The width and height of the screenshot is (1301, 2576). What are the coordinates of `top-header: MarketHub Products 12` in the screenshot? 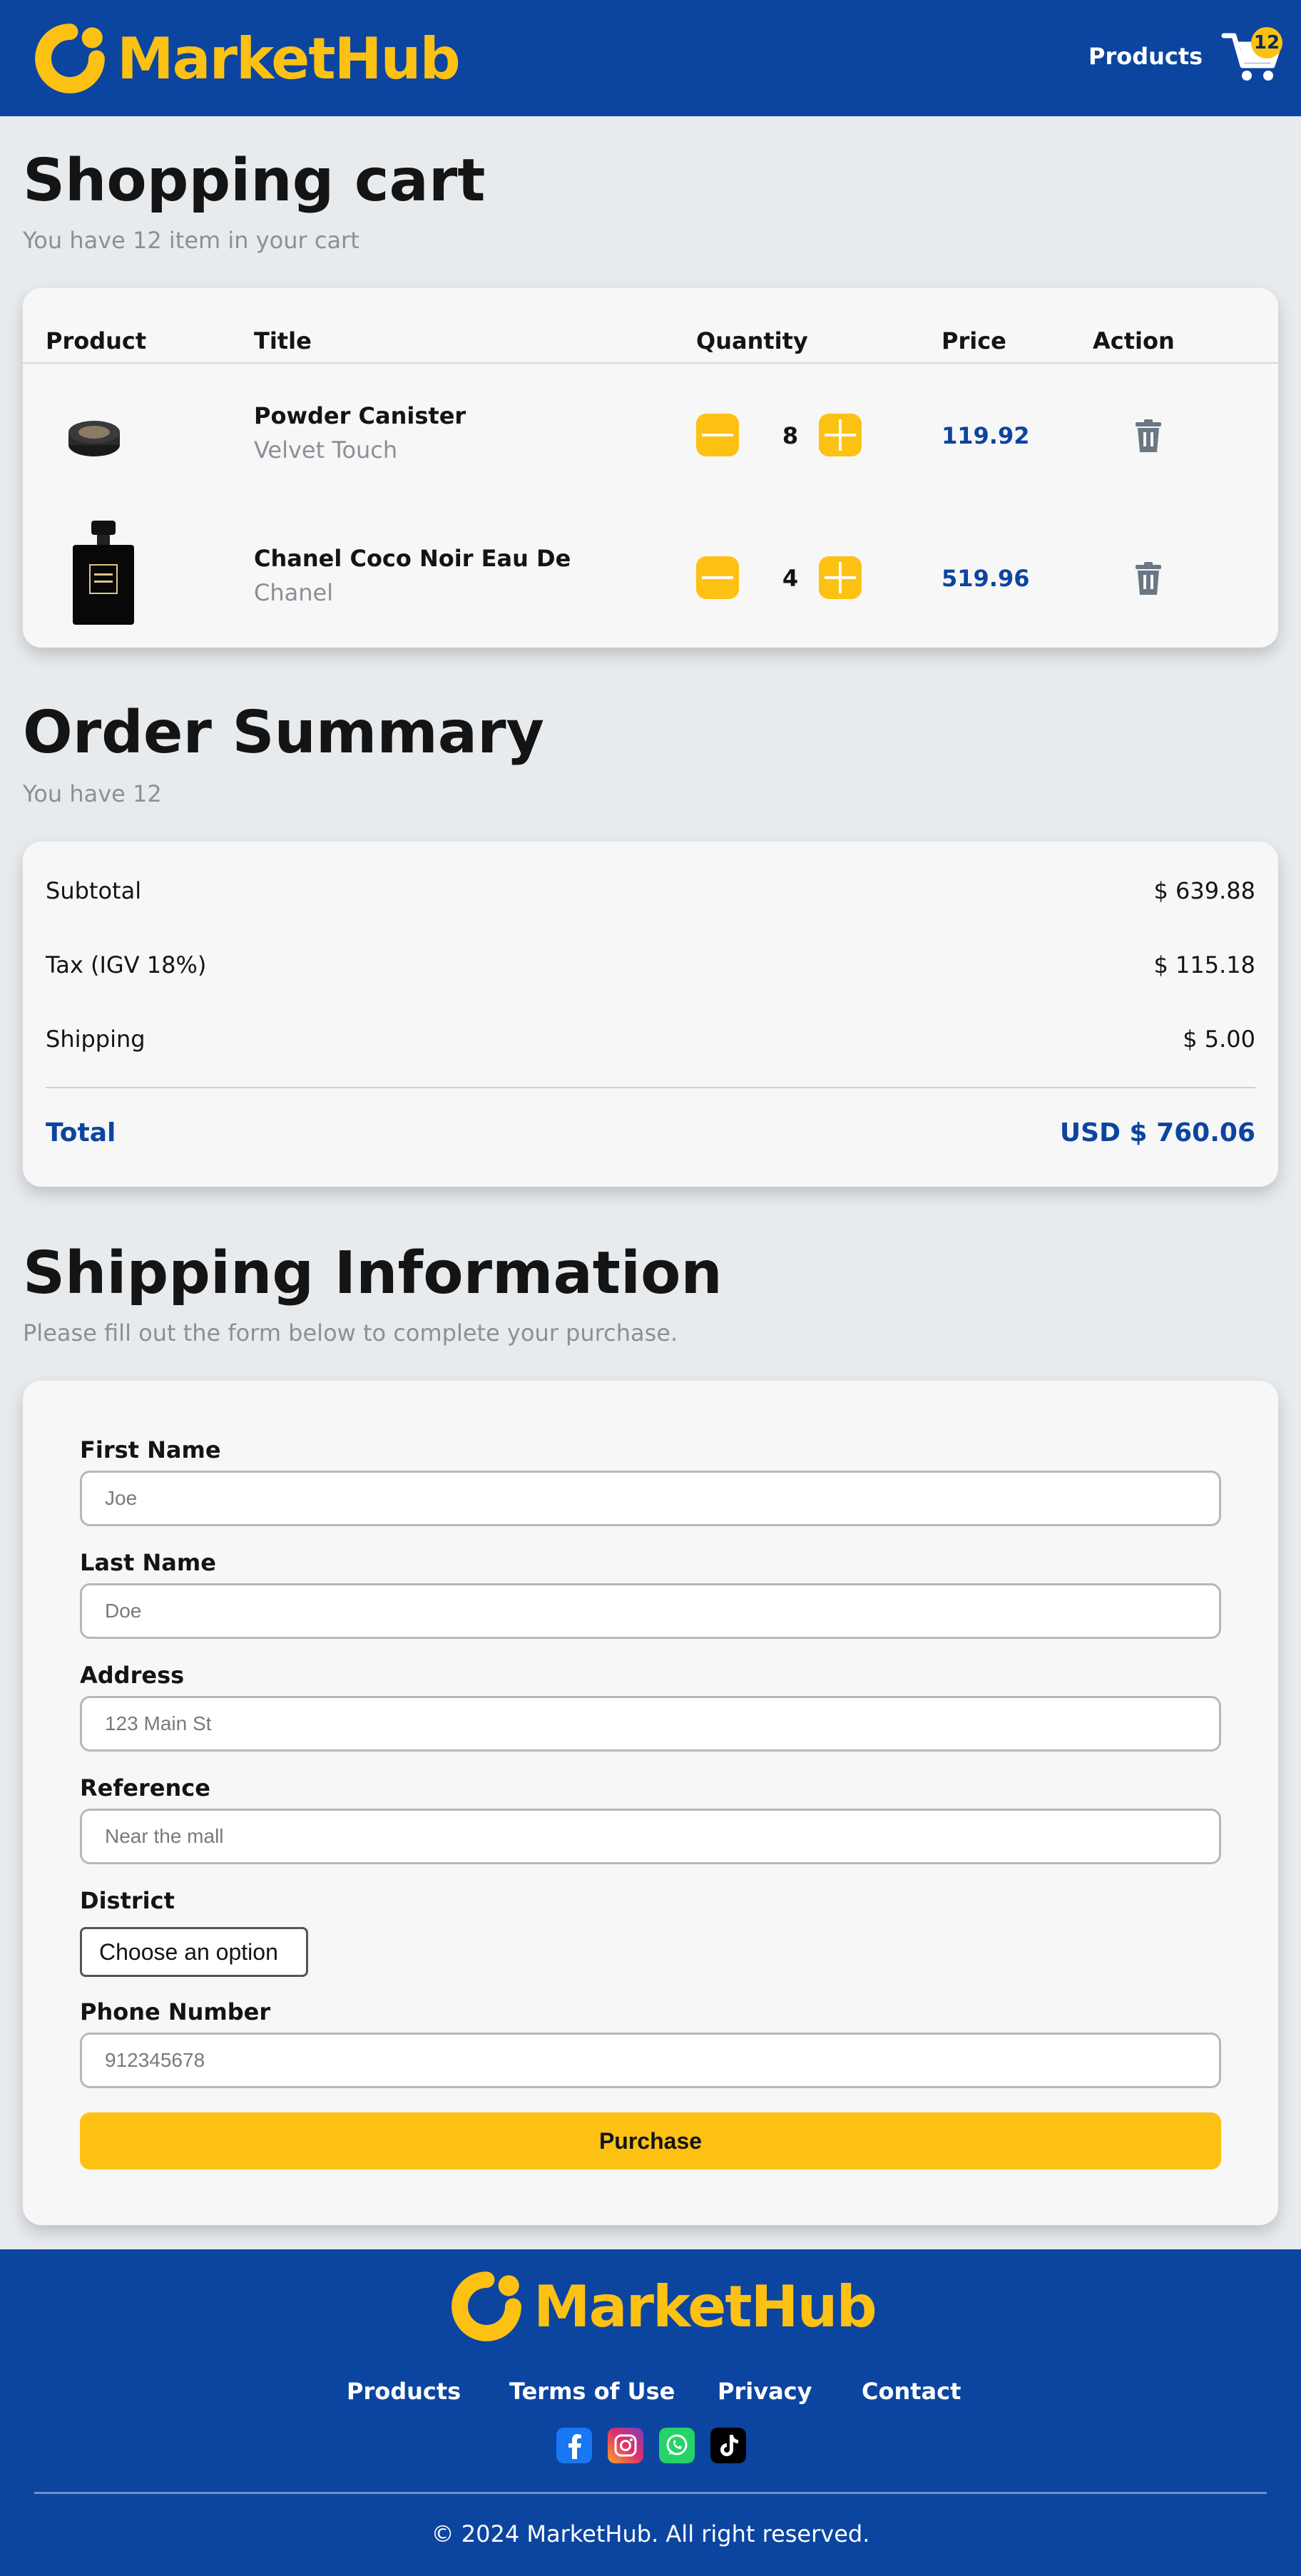 It's located at (650, 58).